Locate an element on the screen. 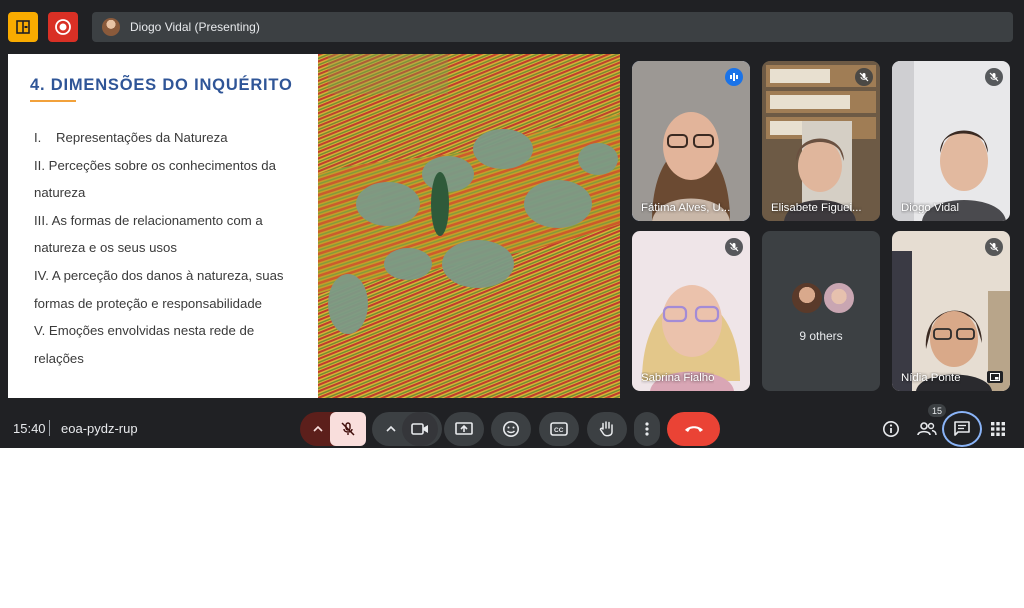 The width and height of the screenshot is (1024, 608). present-screen-button is located at coordinates (464, 429).